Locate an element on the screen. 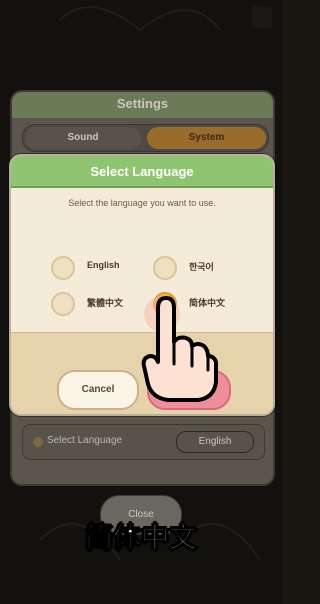 This screenshot has height=604, width=320. language-option-korean: 한국어 is located at coordinates (203, 268).